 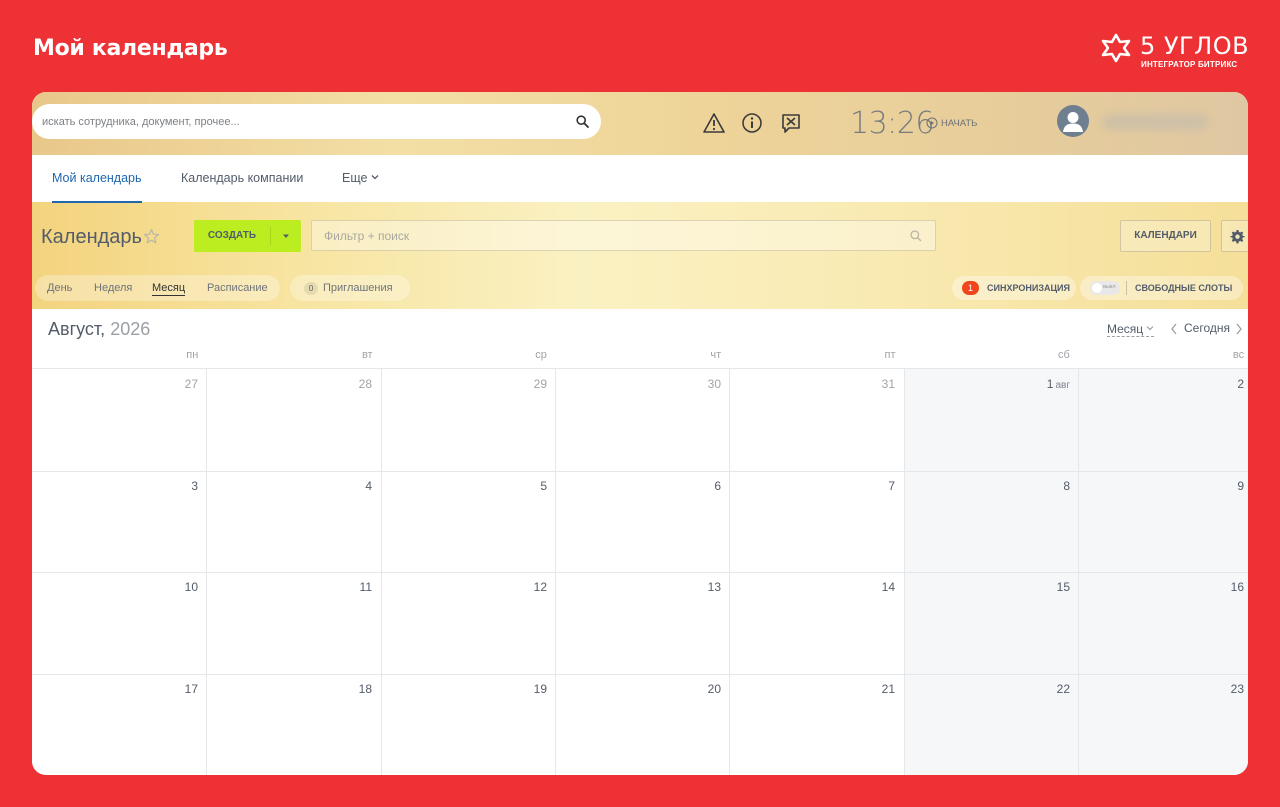 What do you see at coordinates (714, 587) in the screenshot?
I see `day-number: 13` at bounding box center [714, 587].